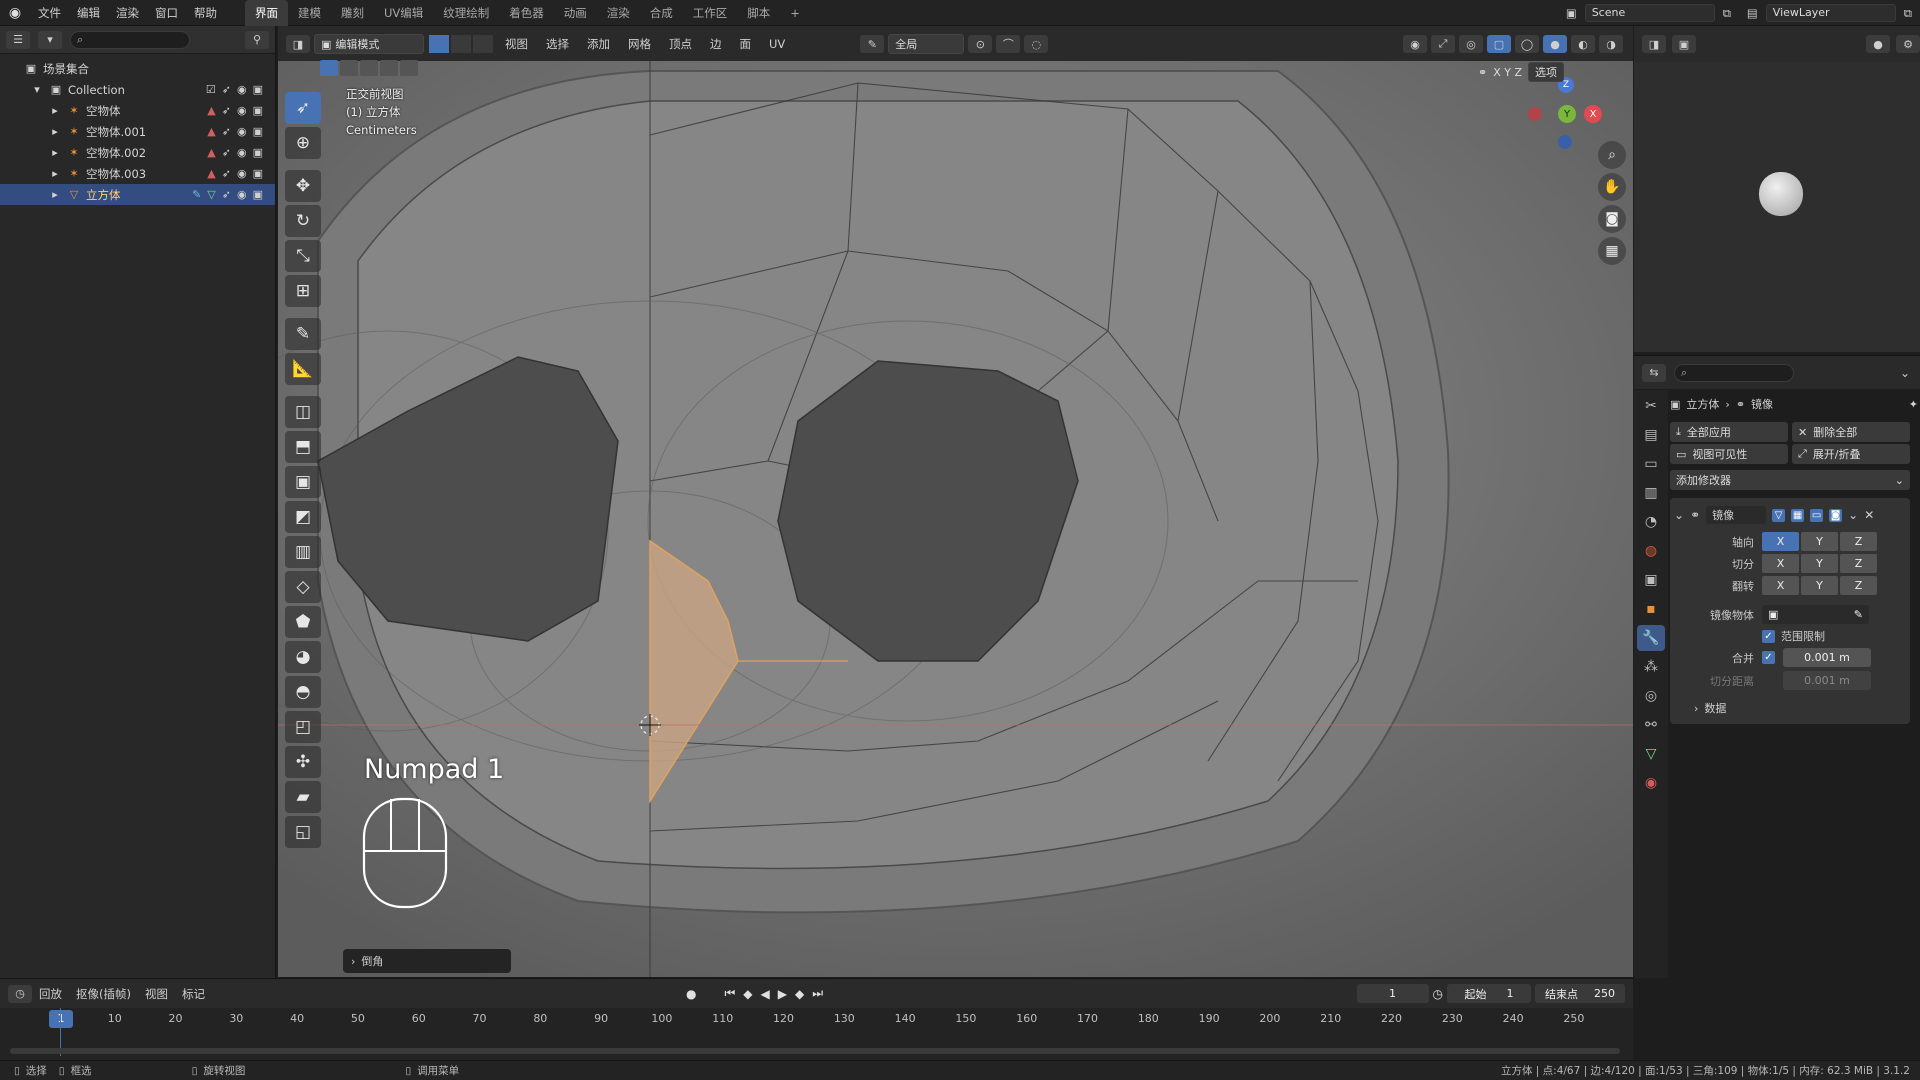  Describe the element at coordinates (369, 68) in the screenshot. I see `select-subtract-button` at that location.